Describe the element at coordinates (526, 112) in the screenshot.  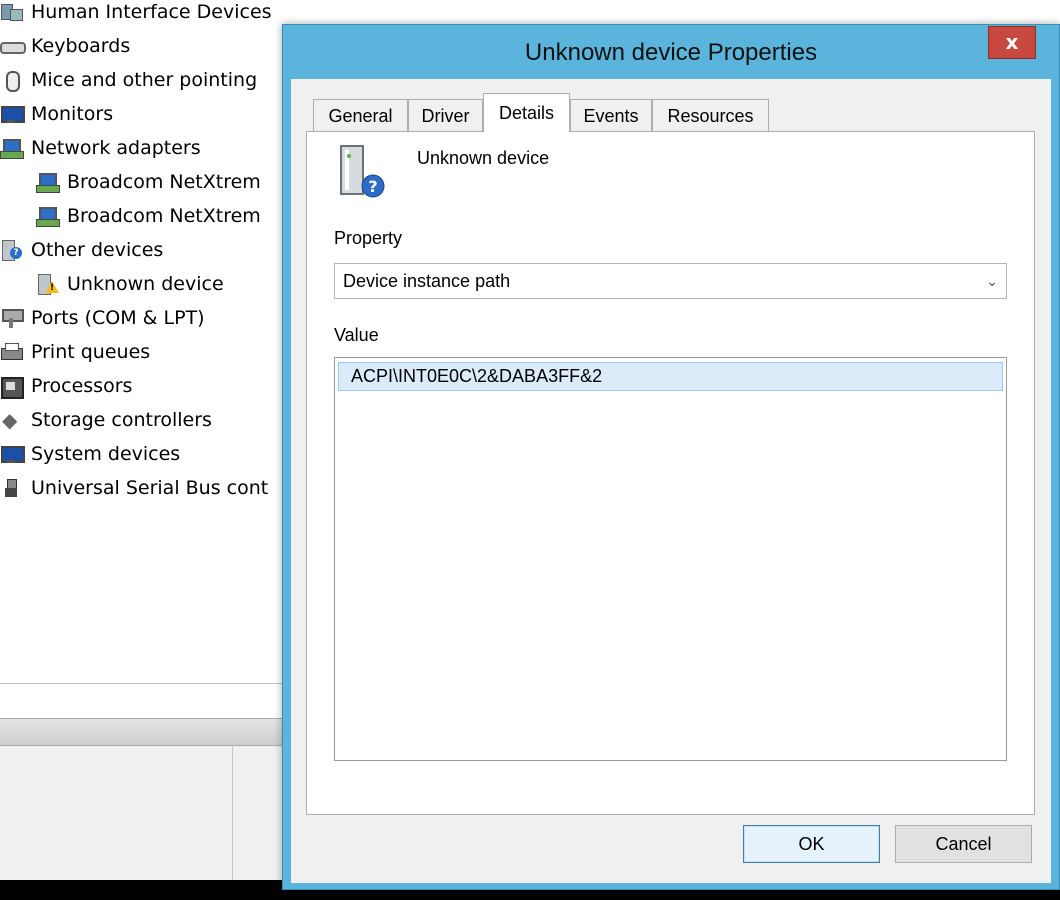
I see `tab-details: Details` at that location.